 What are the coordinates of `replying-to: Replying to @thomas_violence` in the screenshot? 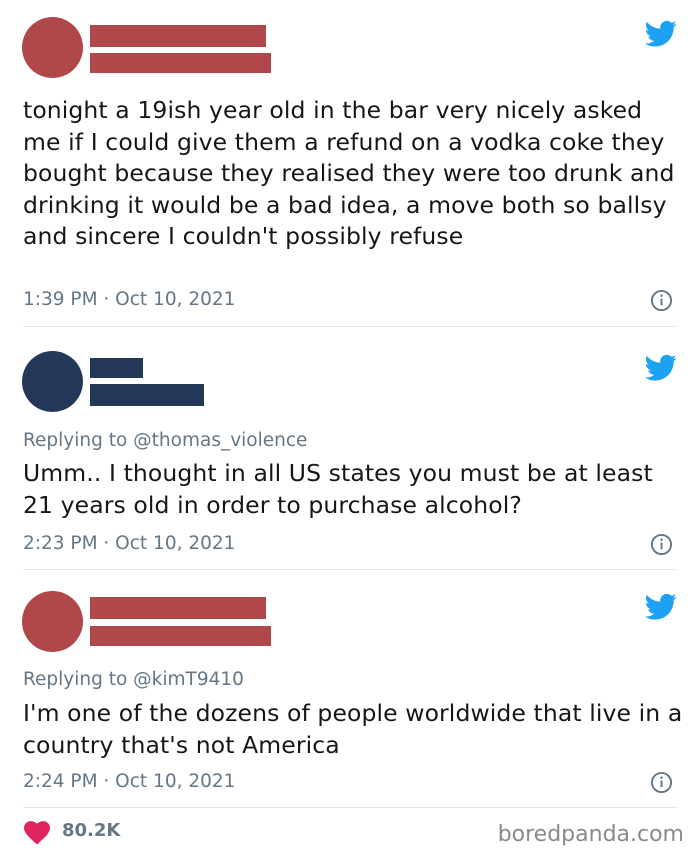 It's located at (165, 440).